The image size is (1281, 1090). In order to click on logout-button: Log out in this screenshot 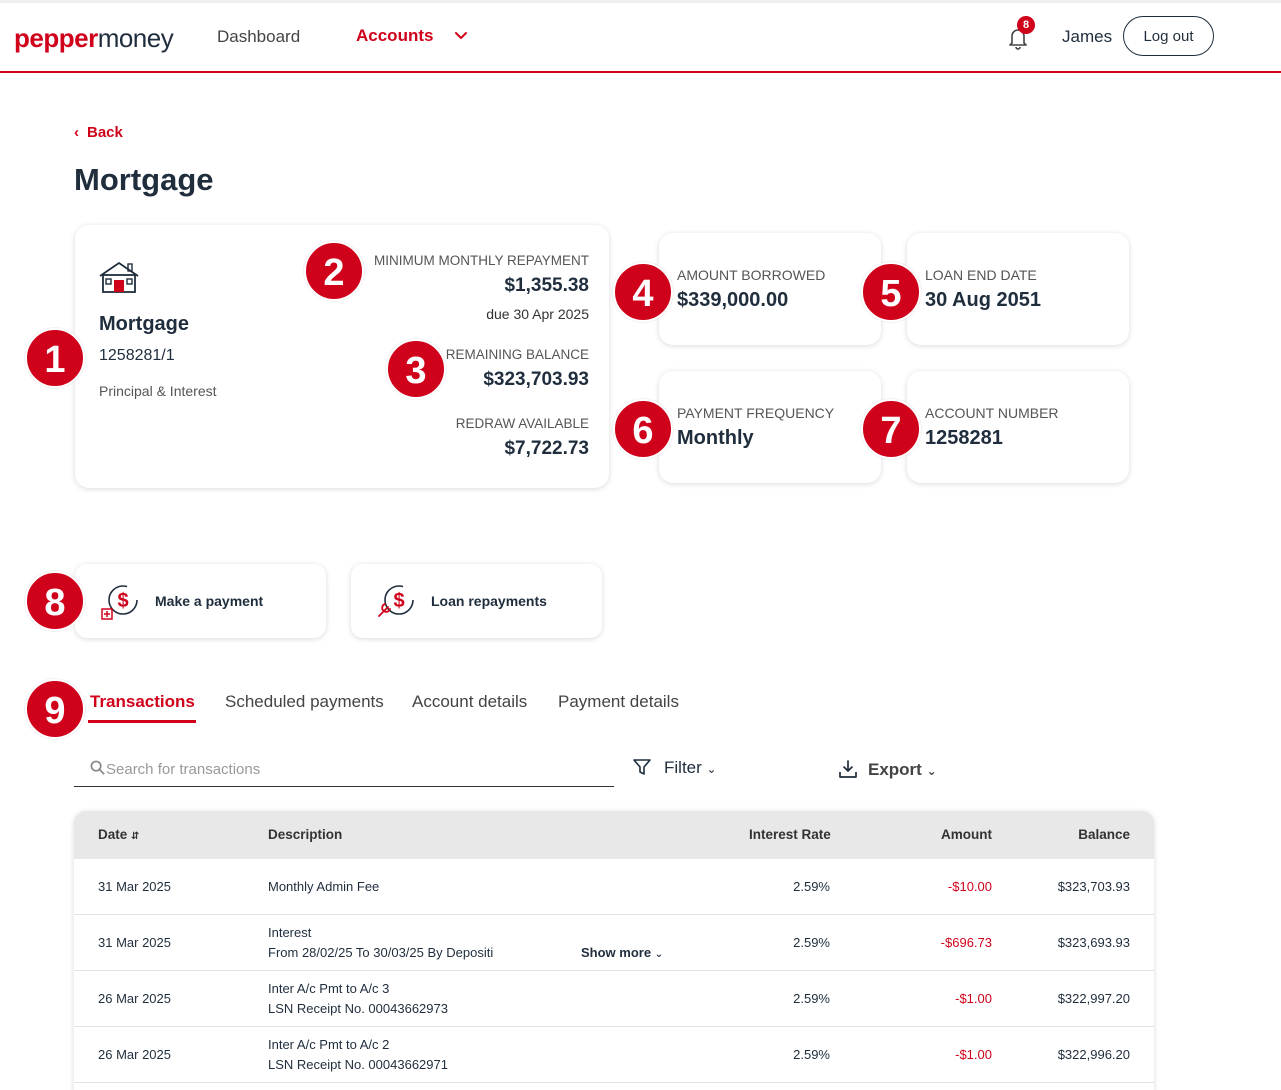, I will do `click(1168, 36)`.